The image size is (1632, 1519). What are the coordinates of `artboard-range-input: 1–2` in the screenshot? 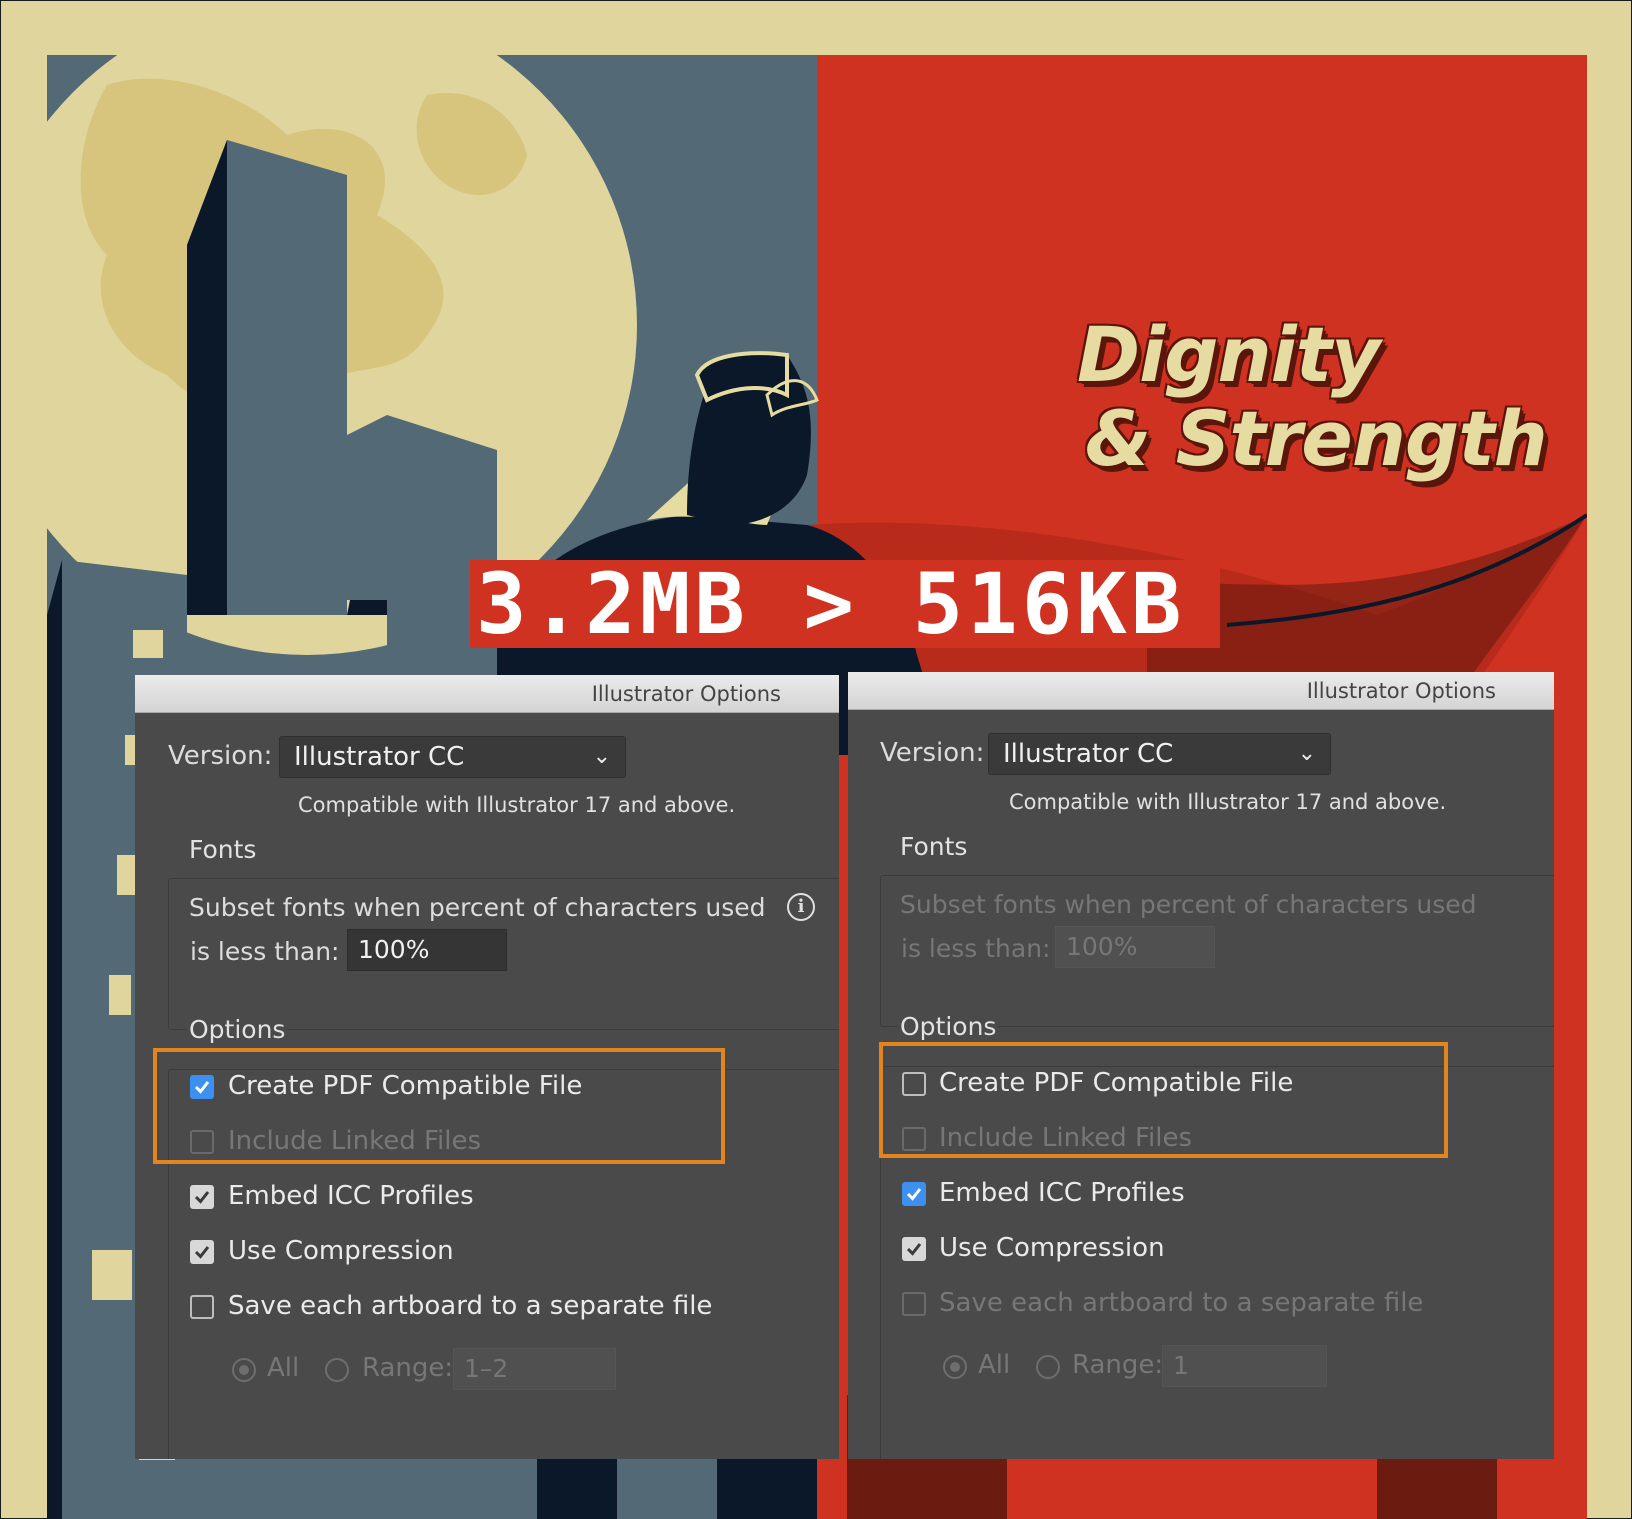 It's located at (534, 1369).